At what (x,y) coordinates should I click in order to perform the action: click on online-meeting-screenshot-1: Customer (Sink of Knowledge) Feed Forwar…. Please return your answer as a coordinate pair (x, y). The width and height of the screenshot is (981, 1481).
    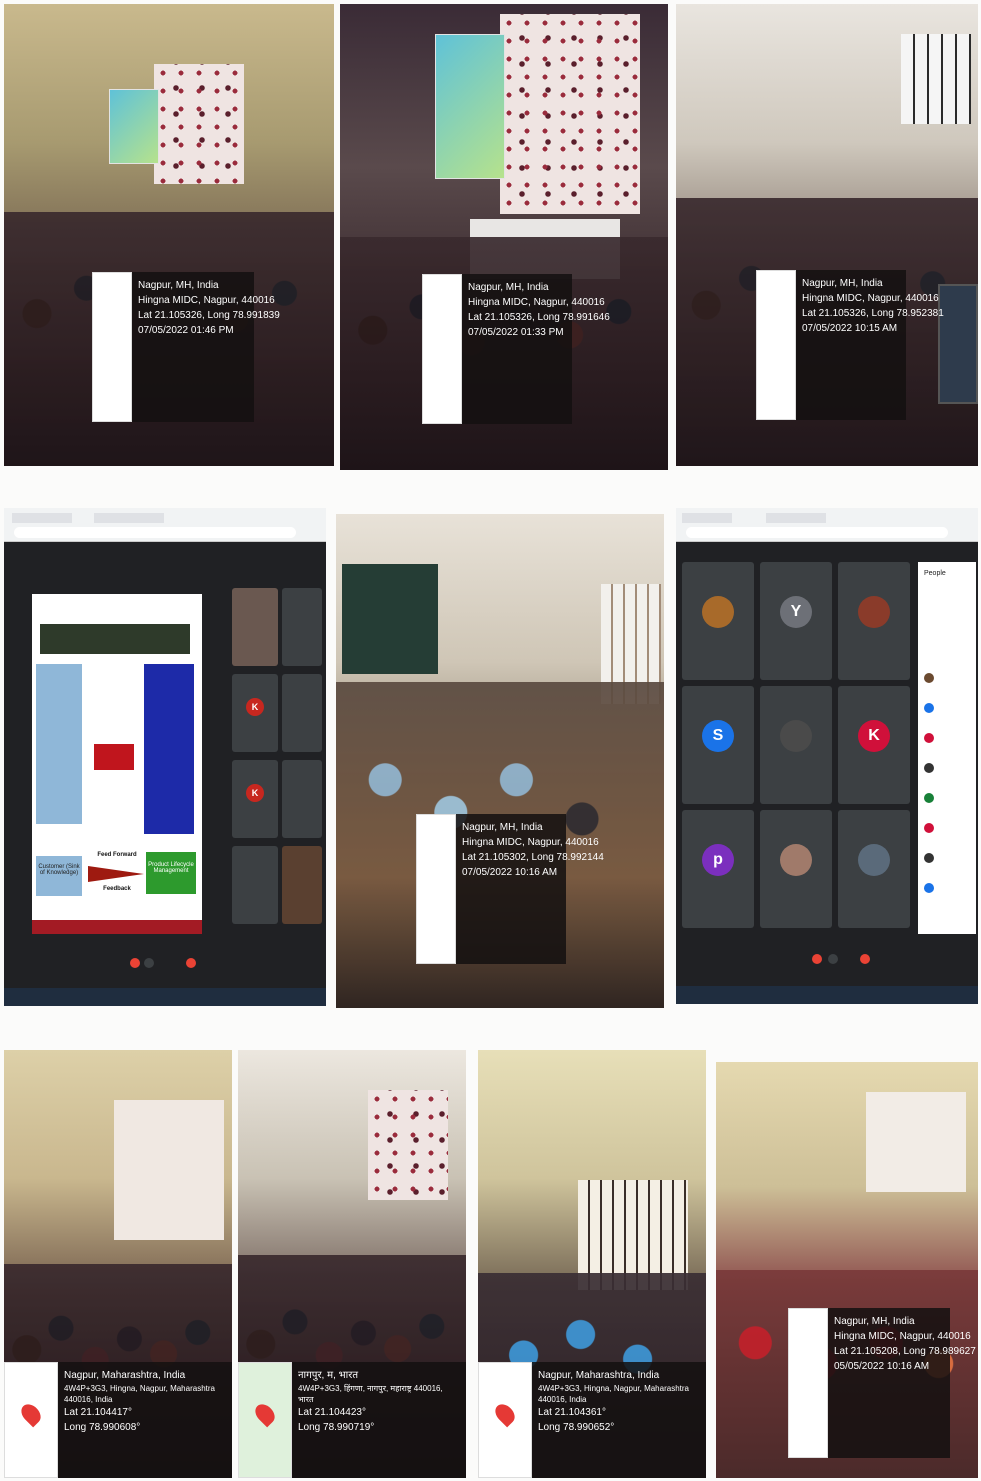
    Looking at the image, I should click on (165, 757).